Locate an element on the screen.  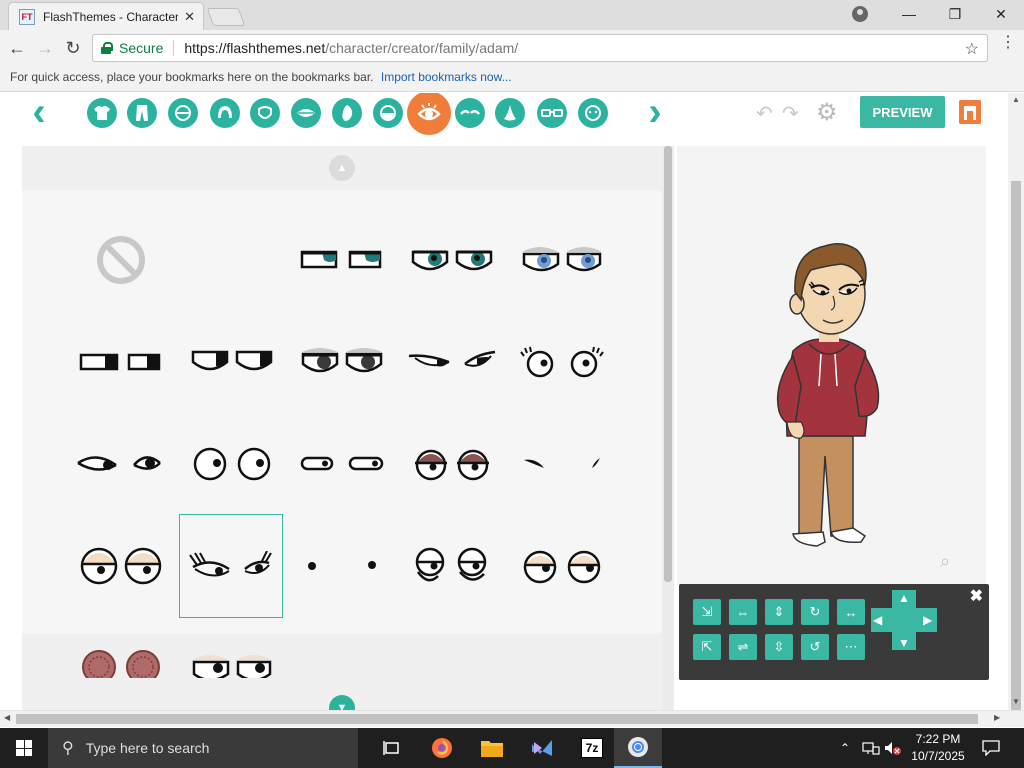
rotate-ccw-icon: ↺ is located at coordinates (815, 647).